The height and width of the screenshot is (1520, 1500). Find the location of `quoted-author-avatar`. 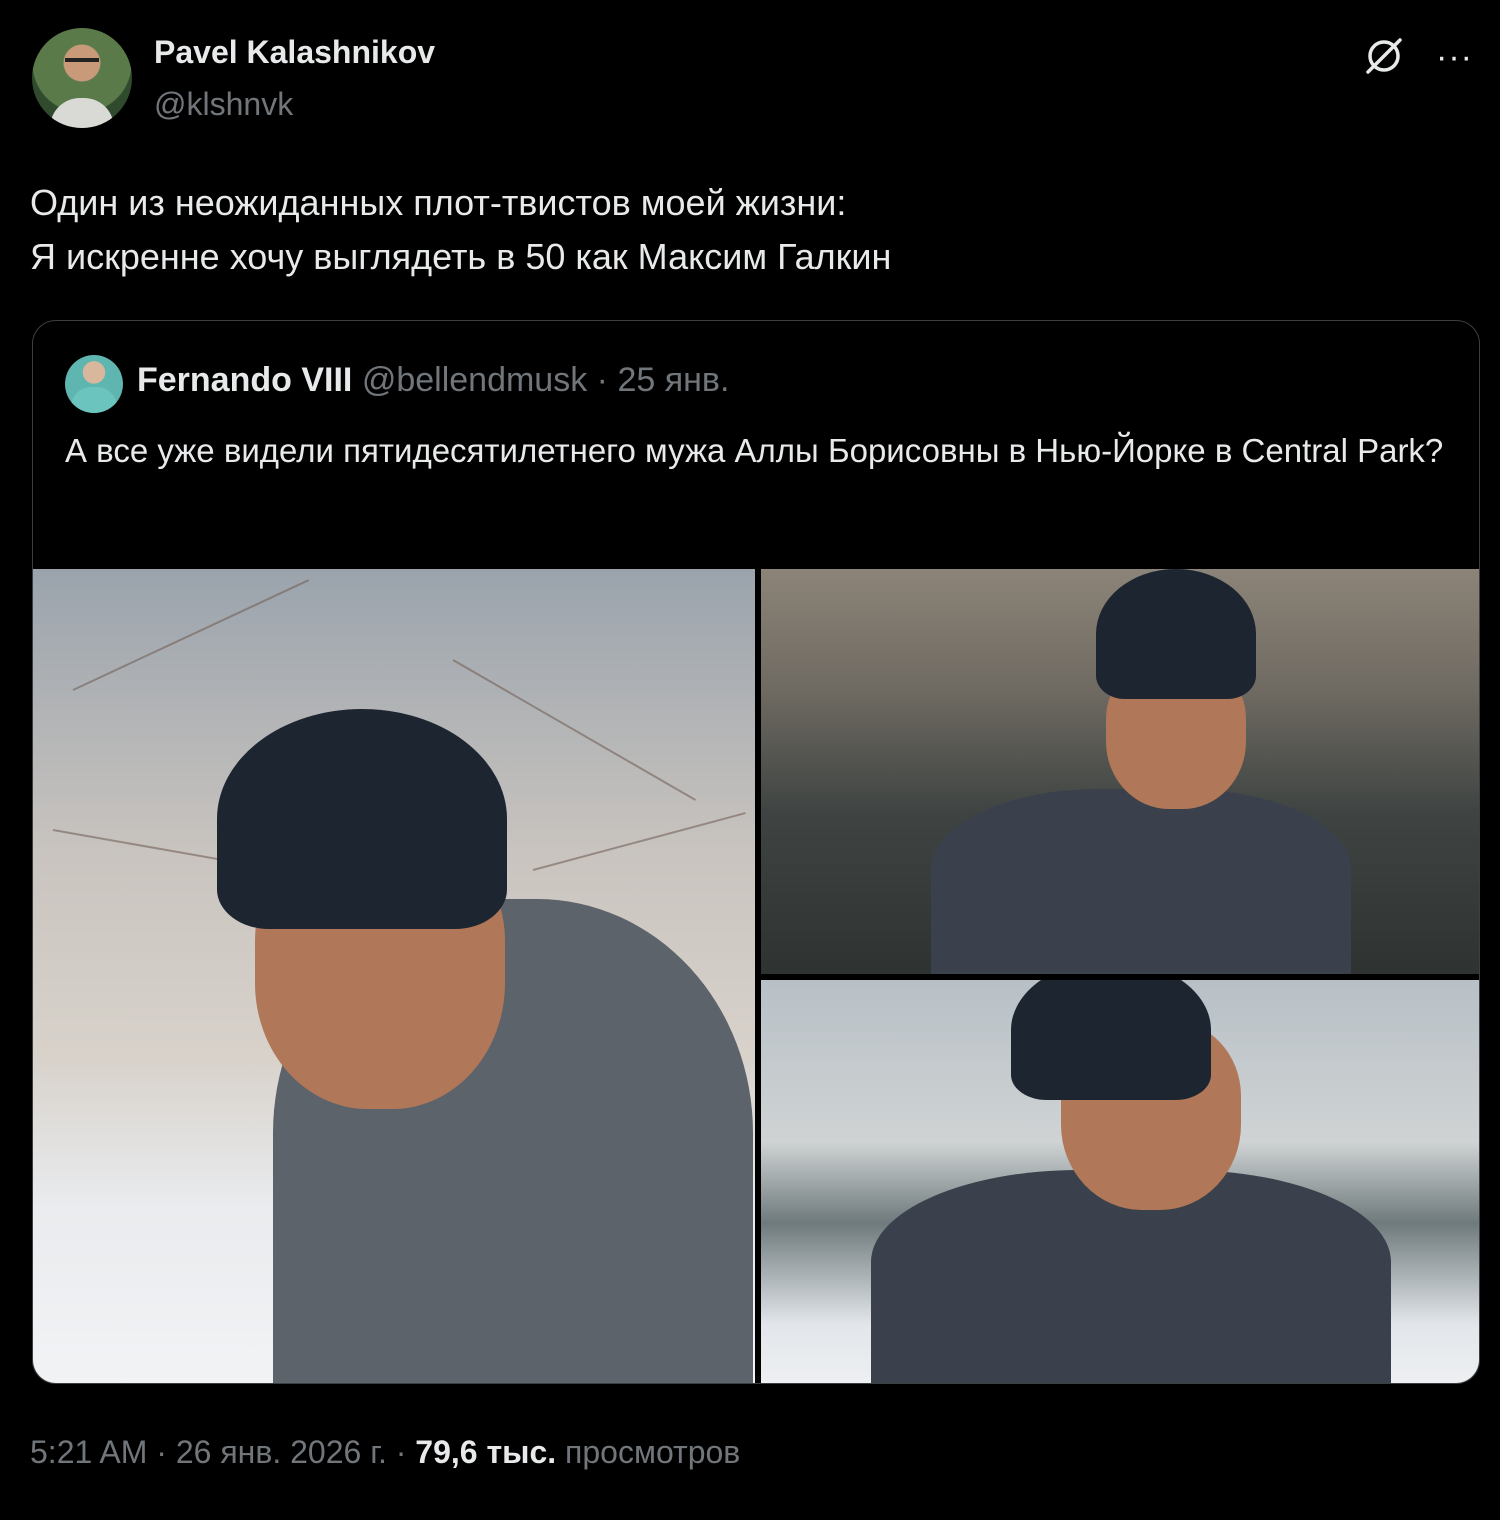

quoted-author-avatar is located at coordinates (94, 384).